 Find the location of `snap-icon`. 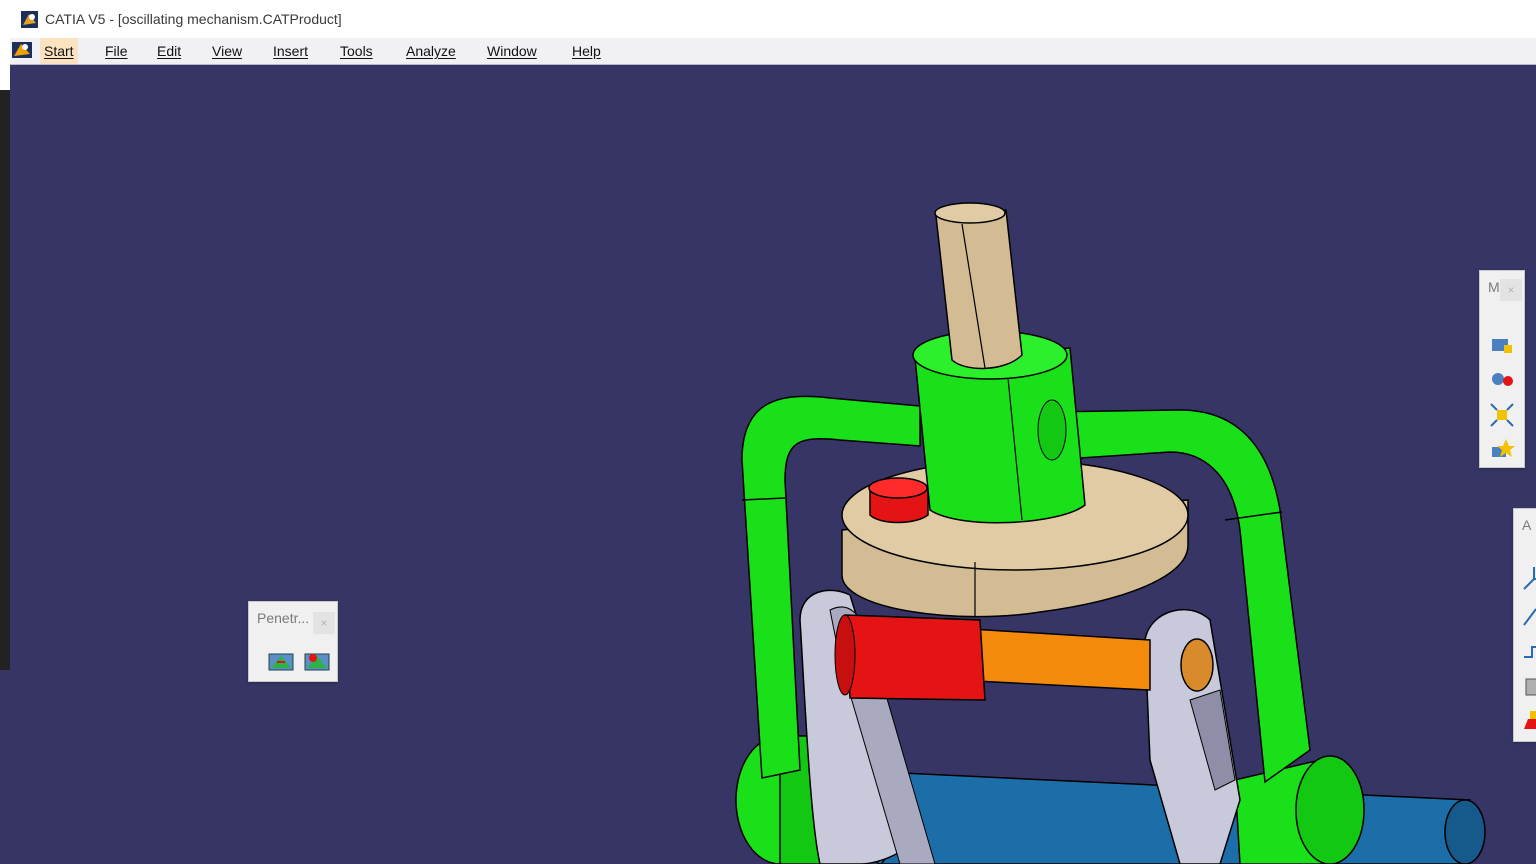

snap-icon is located at coordinates (1502, 379).